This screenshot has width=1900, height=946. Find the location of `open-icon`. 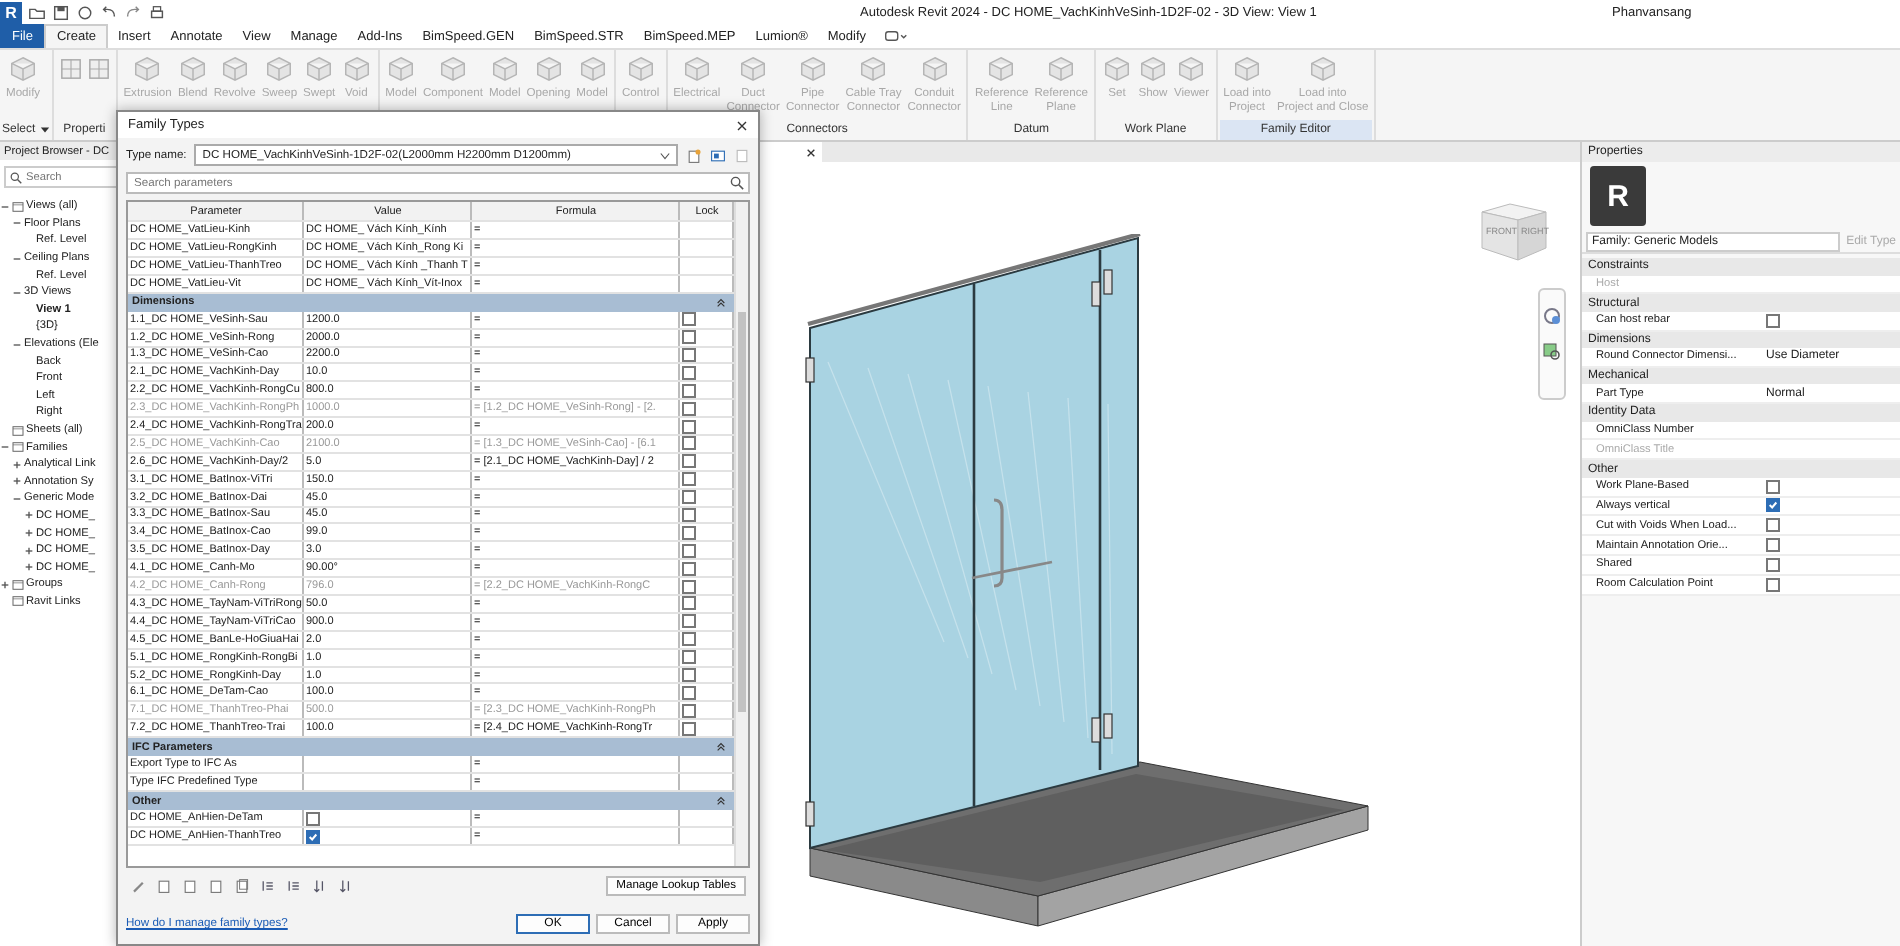

open-icon is located at coordinates (37, 12).